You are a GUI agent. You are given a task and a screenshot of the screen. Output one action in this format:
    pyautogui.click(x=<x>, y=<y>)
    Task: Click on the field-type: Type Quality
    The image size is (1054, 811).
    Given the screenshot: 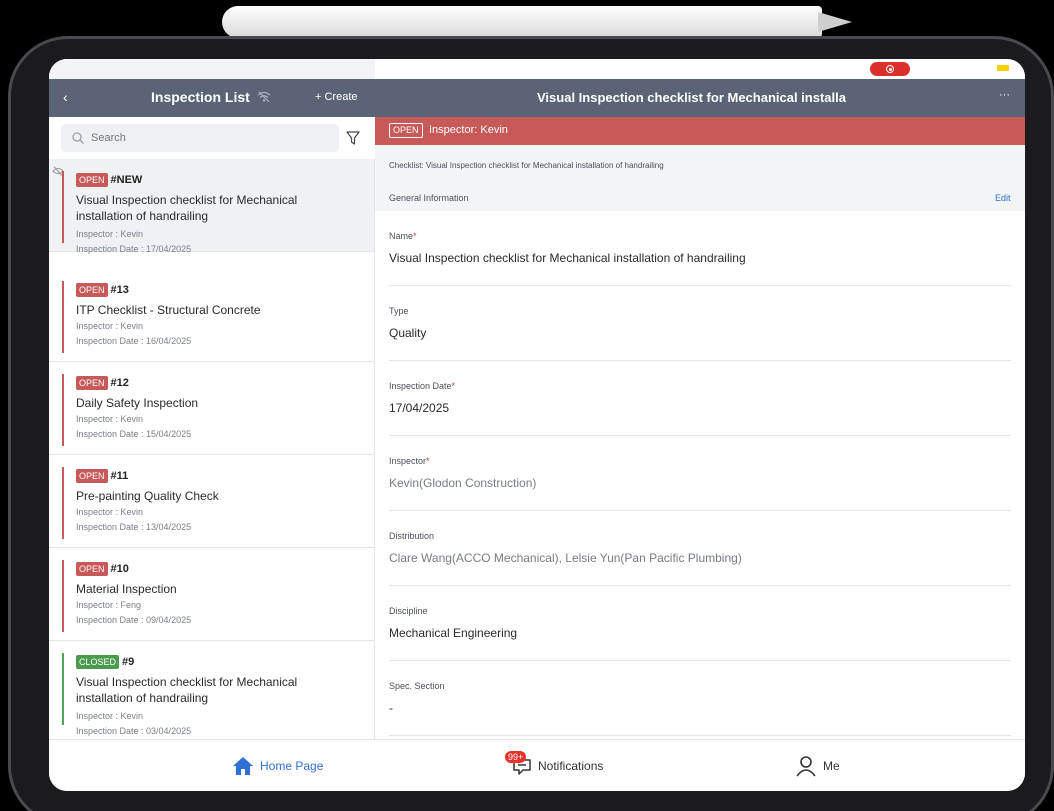 What is the action you would take?
    pyautogui.click(x=700, y=323)
    